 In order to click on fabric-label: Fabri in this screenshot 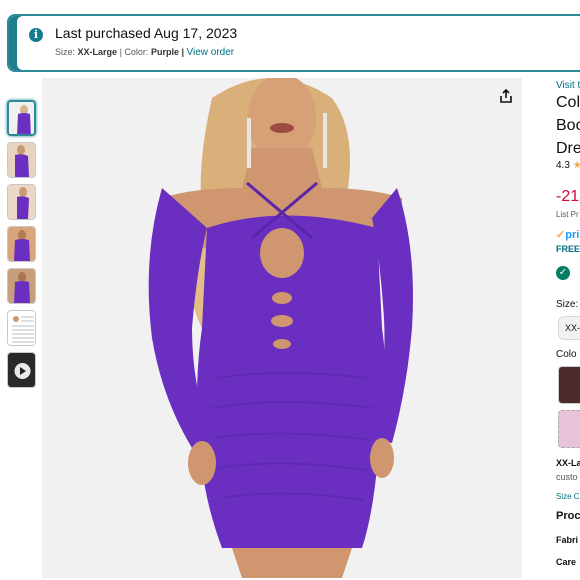, I will do `click(567, 540)`.